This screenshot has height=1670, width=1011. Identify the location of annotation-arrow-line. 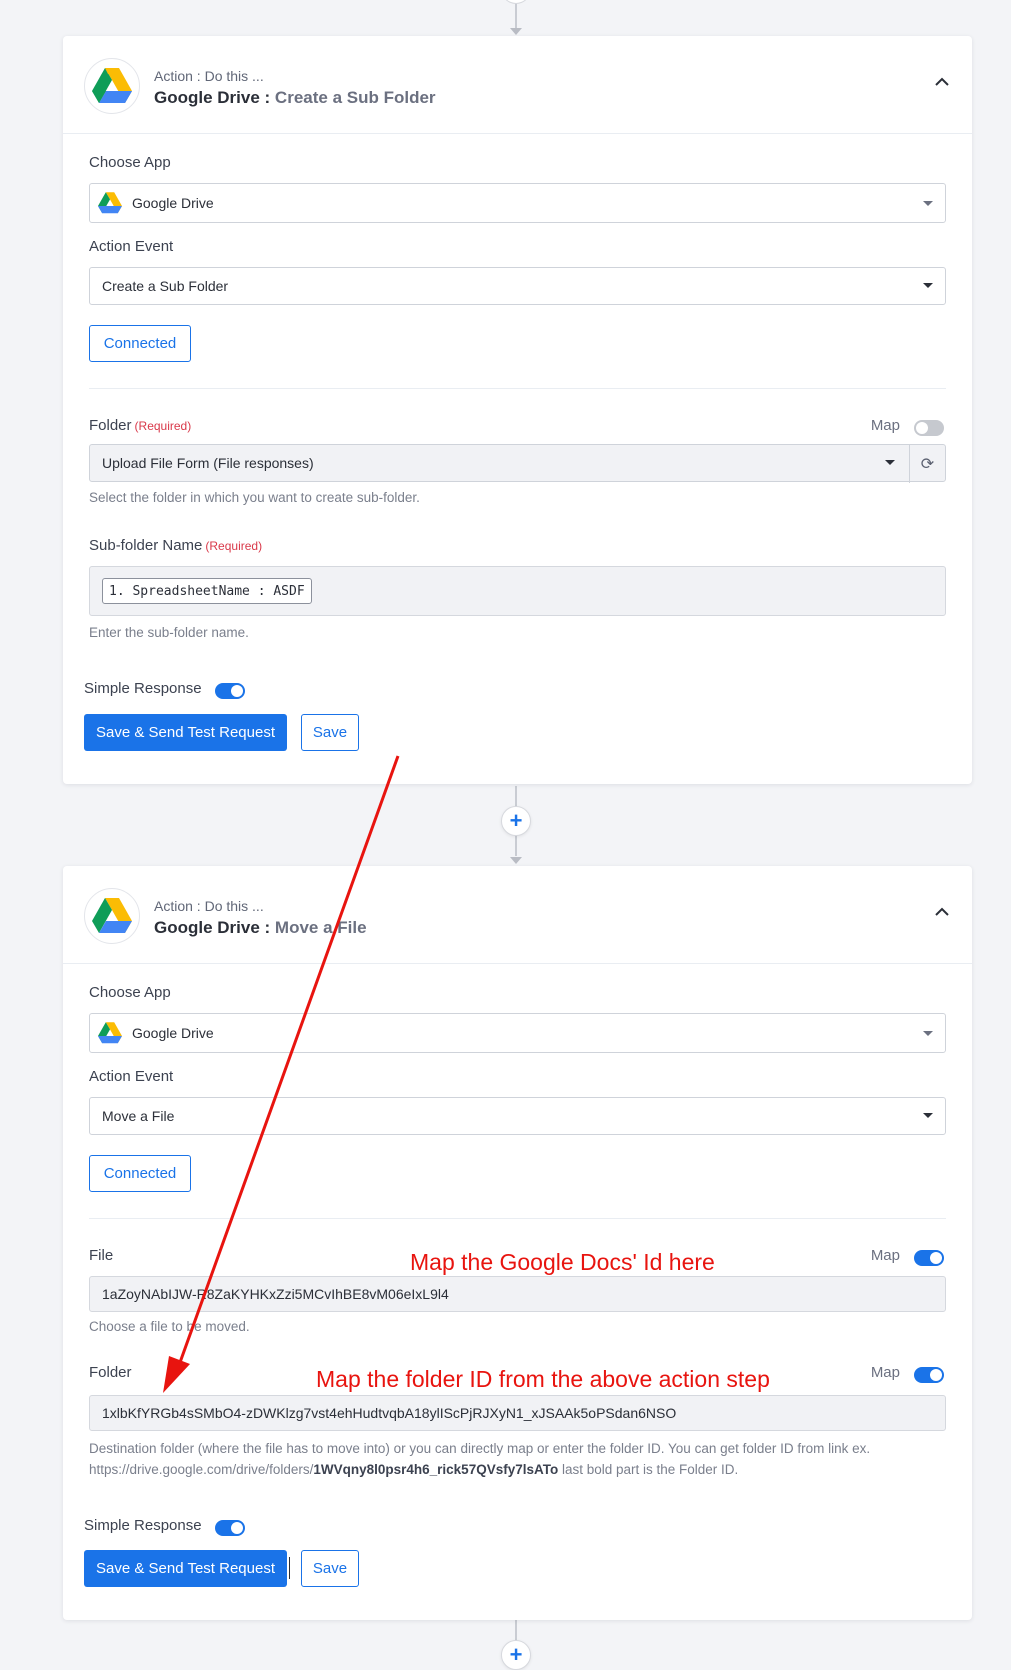
(288, 1062).